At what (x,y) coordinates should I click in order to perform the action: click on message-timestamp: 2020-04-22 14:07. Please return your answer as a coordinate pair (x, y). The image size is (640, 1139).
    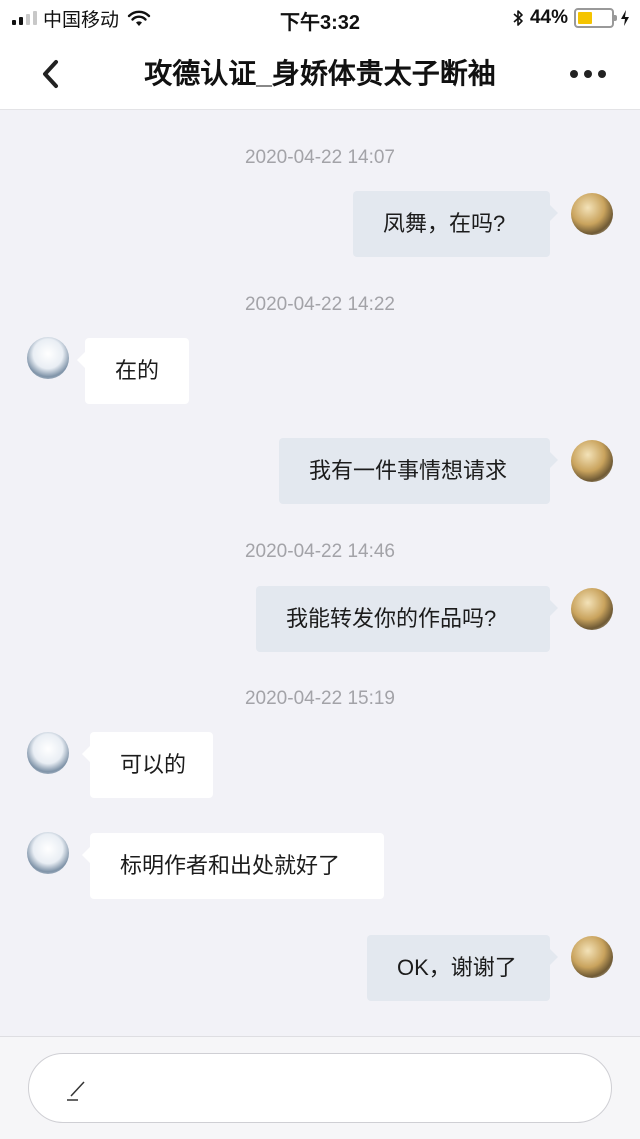
    Looking at the image, I should click on (319, 157).